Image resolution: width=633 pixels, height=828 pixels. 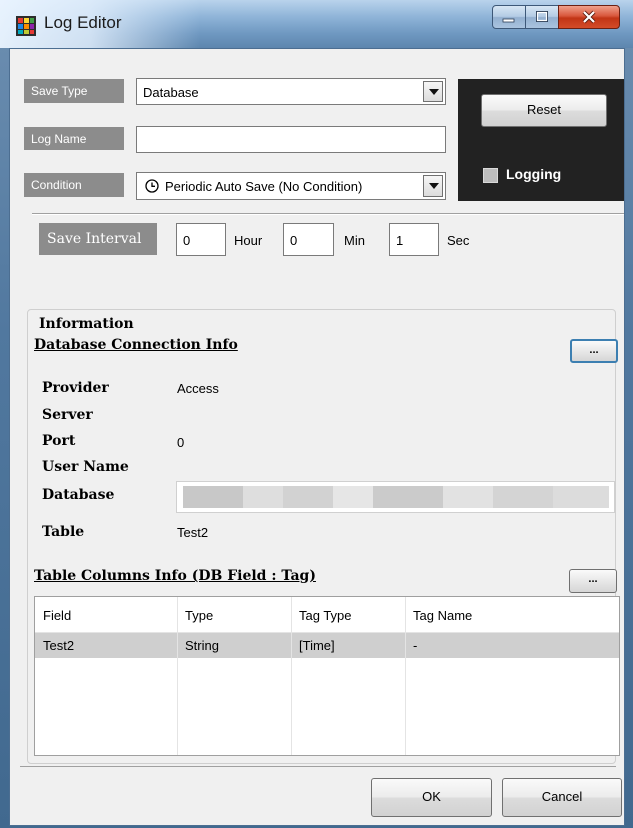 I want to click on db-connection-title: Database Connection Info, so click(x=136, y=345).